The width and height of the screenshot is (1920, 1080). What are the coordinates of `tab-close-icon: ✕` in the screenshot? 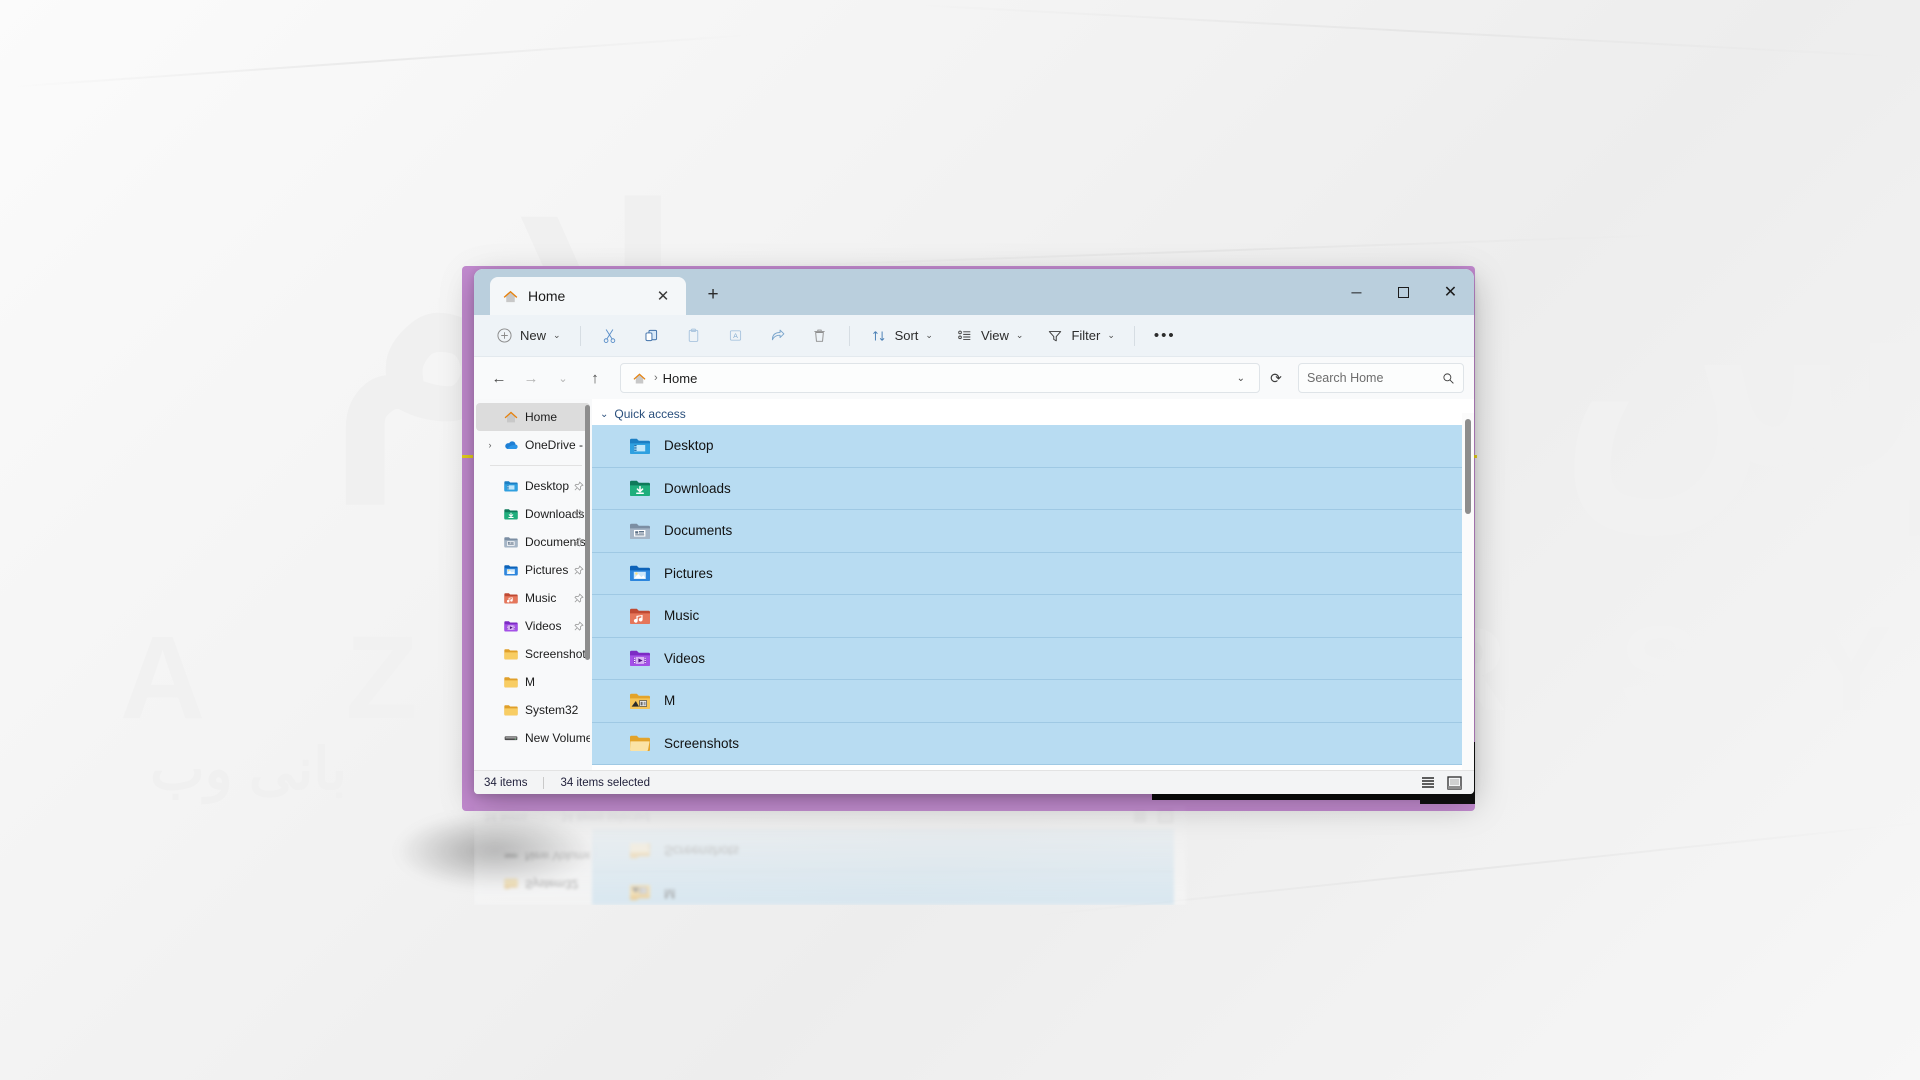 It's located at (663, 296).